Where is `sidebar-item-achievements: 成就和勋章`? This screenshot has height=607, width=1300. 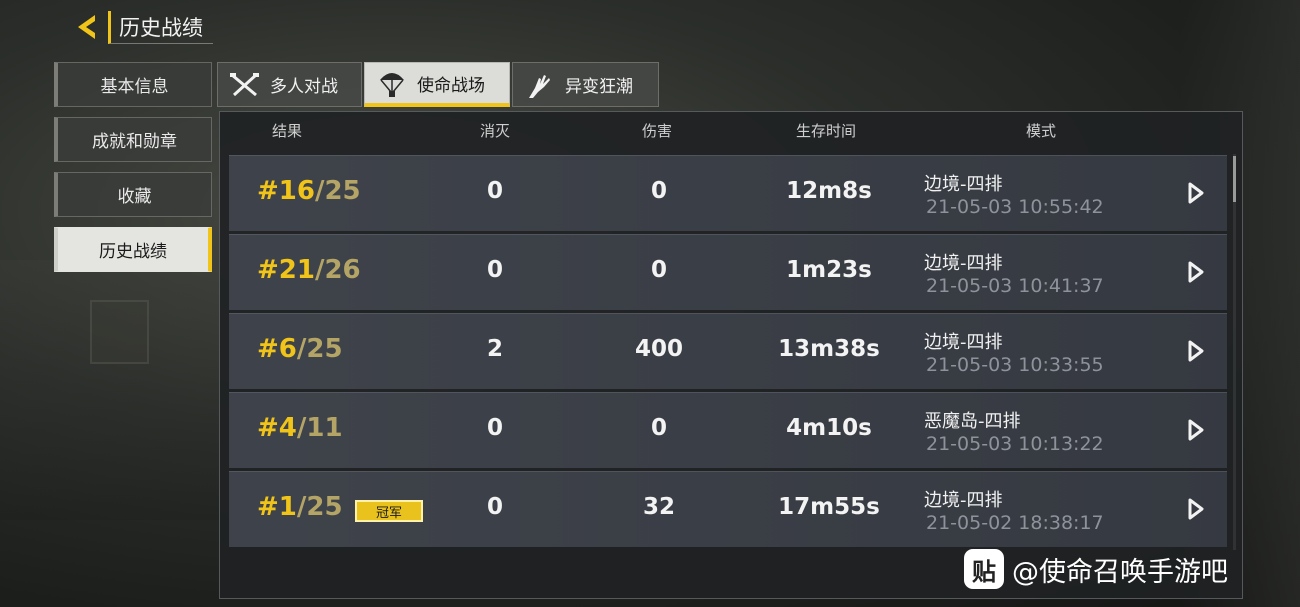
sidebar-item-achievements: 成就和勋章 is located at coordinates (133, 139).